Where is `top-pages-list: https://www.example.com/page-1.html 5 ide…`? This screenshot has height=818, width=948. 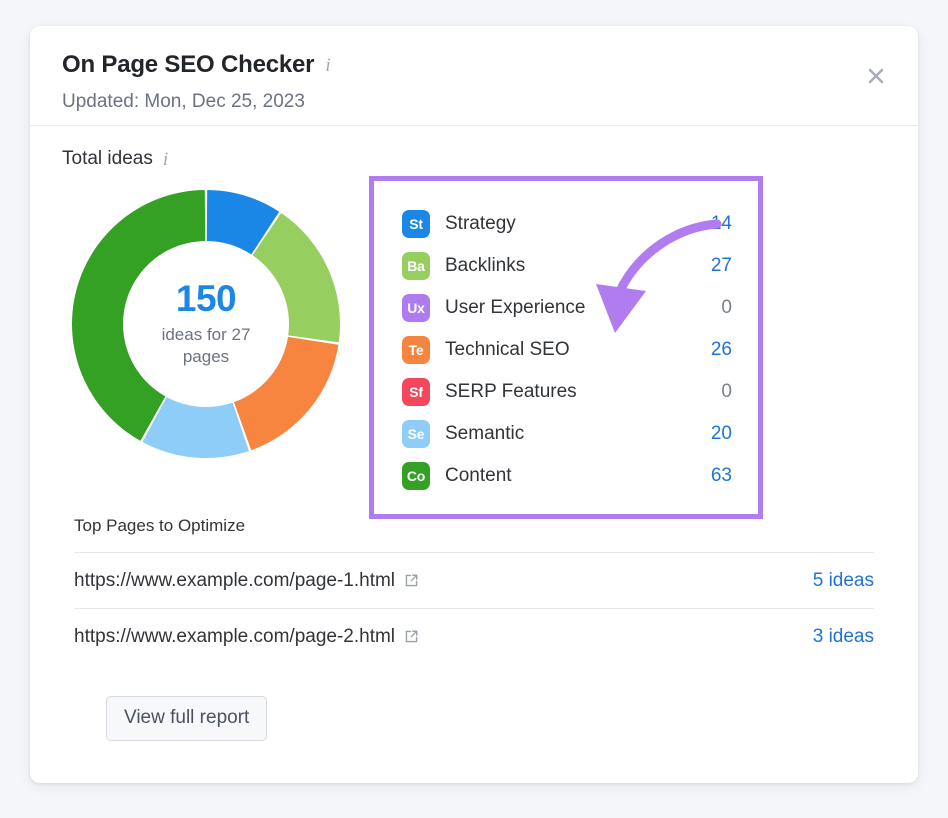
top-pages-list: https://www.example.com/page-1.html 5 ide… is located at coordinates (474, 608).